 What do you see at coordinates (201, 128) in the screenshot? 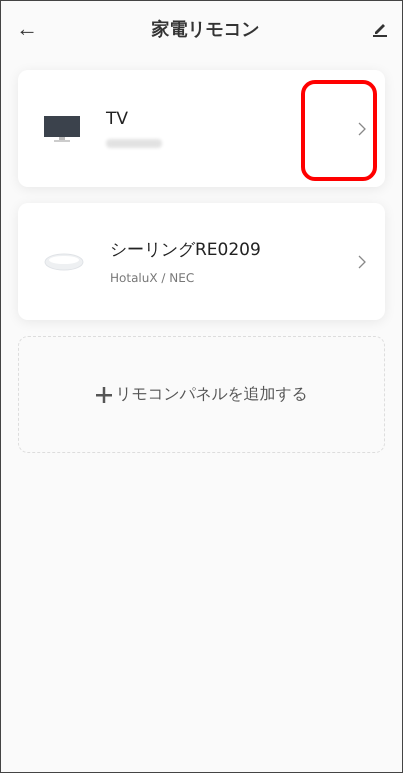
I see `device-card: TV` at bounding box center [201, 128].